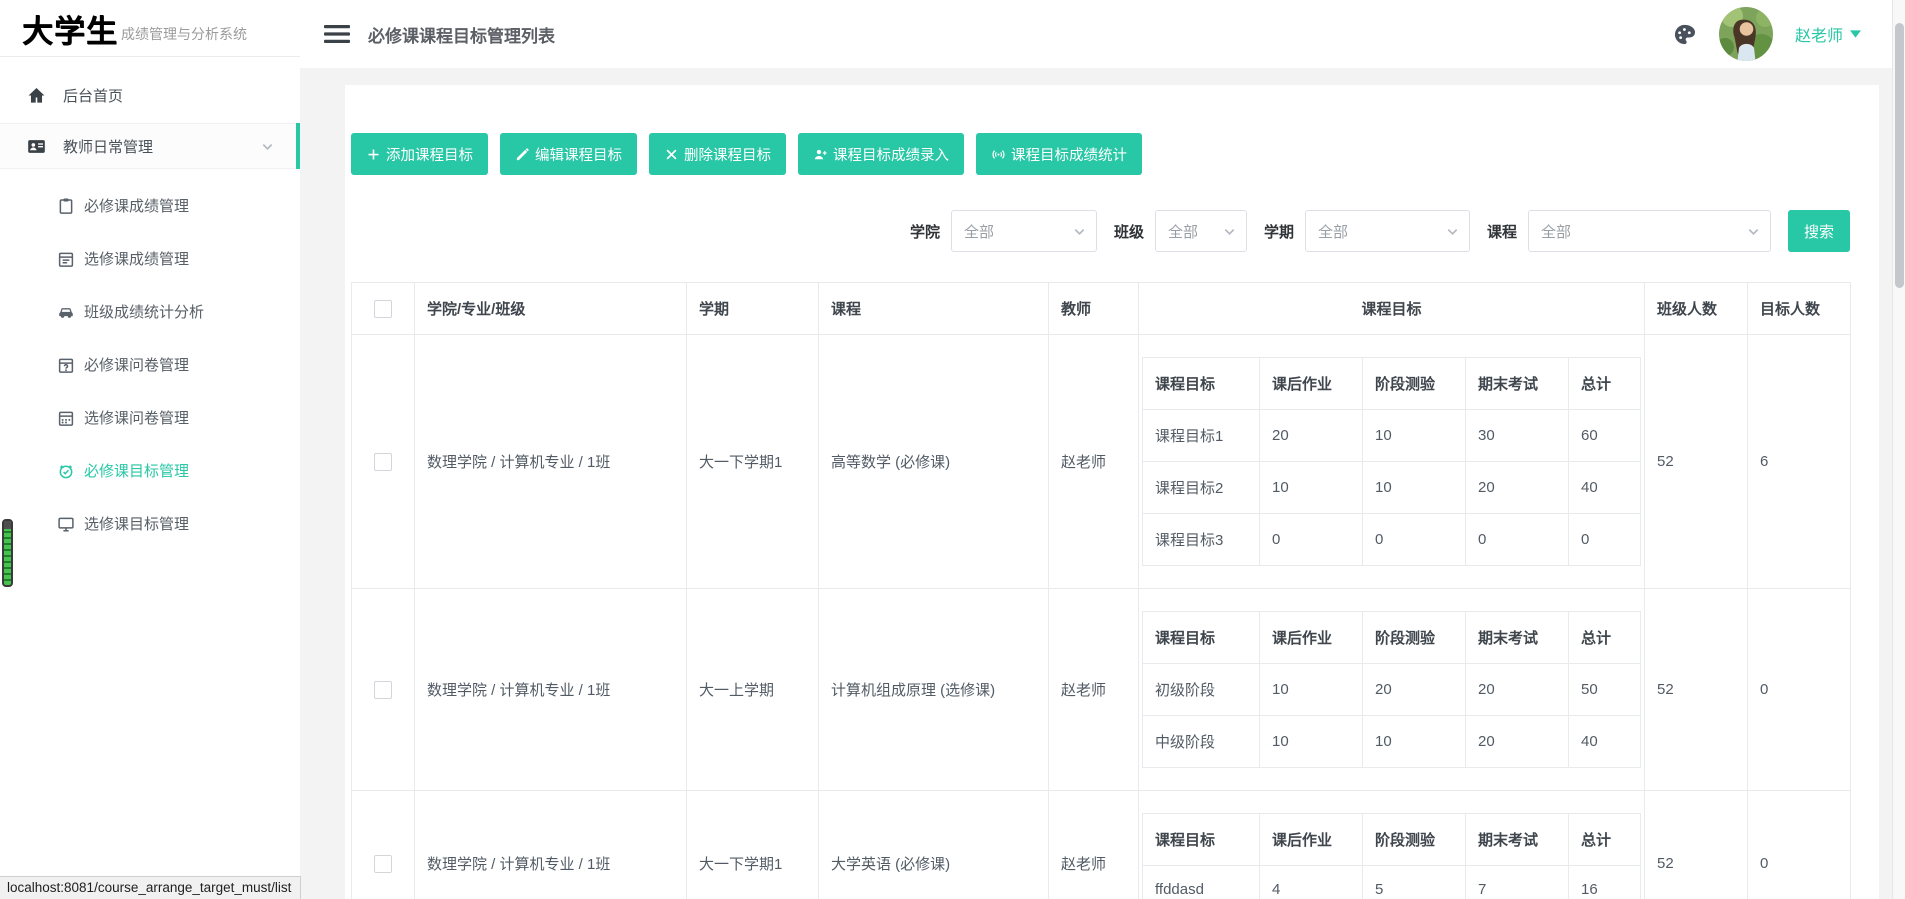 The width and height of the screenshot is (1905, 899). I want to click on app-logo-title: 大学生, so click(70, 31).